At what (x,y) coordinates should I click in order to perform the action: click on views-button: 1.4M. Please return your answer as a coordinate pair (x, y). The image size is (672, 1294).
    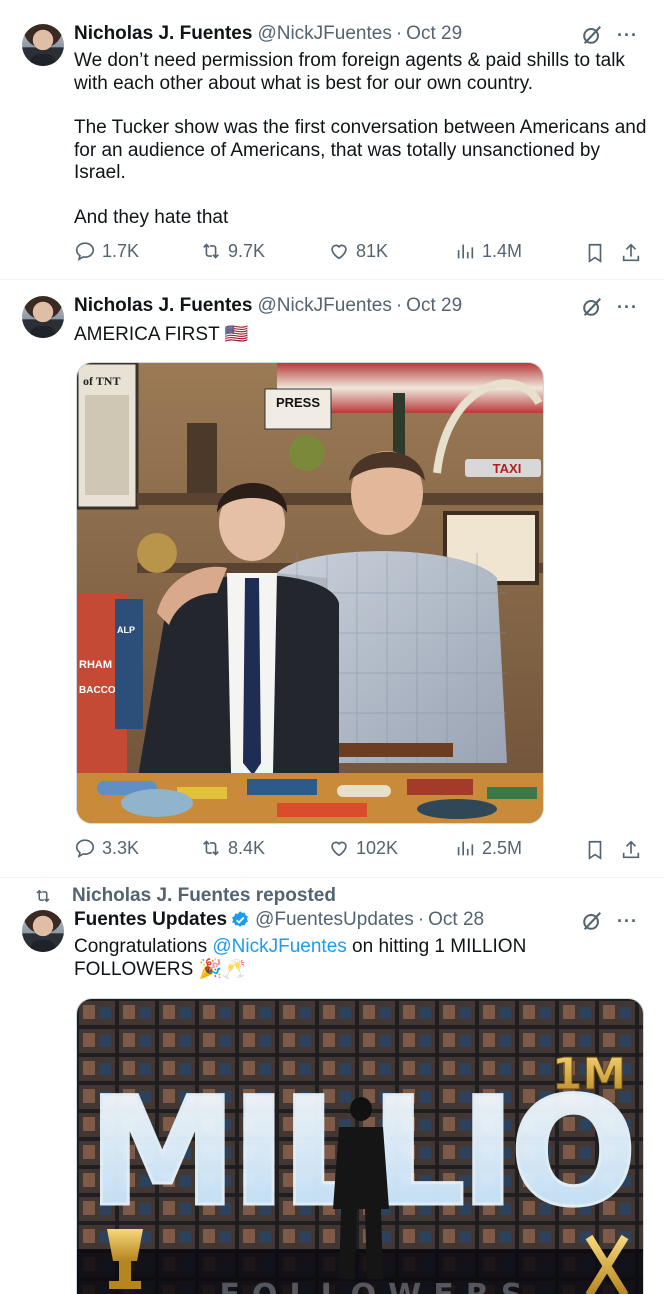
    Looking at the image, I should click on (488, 251).